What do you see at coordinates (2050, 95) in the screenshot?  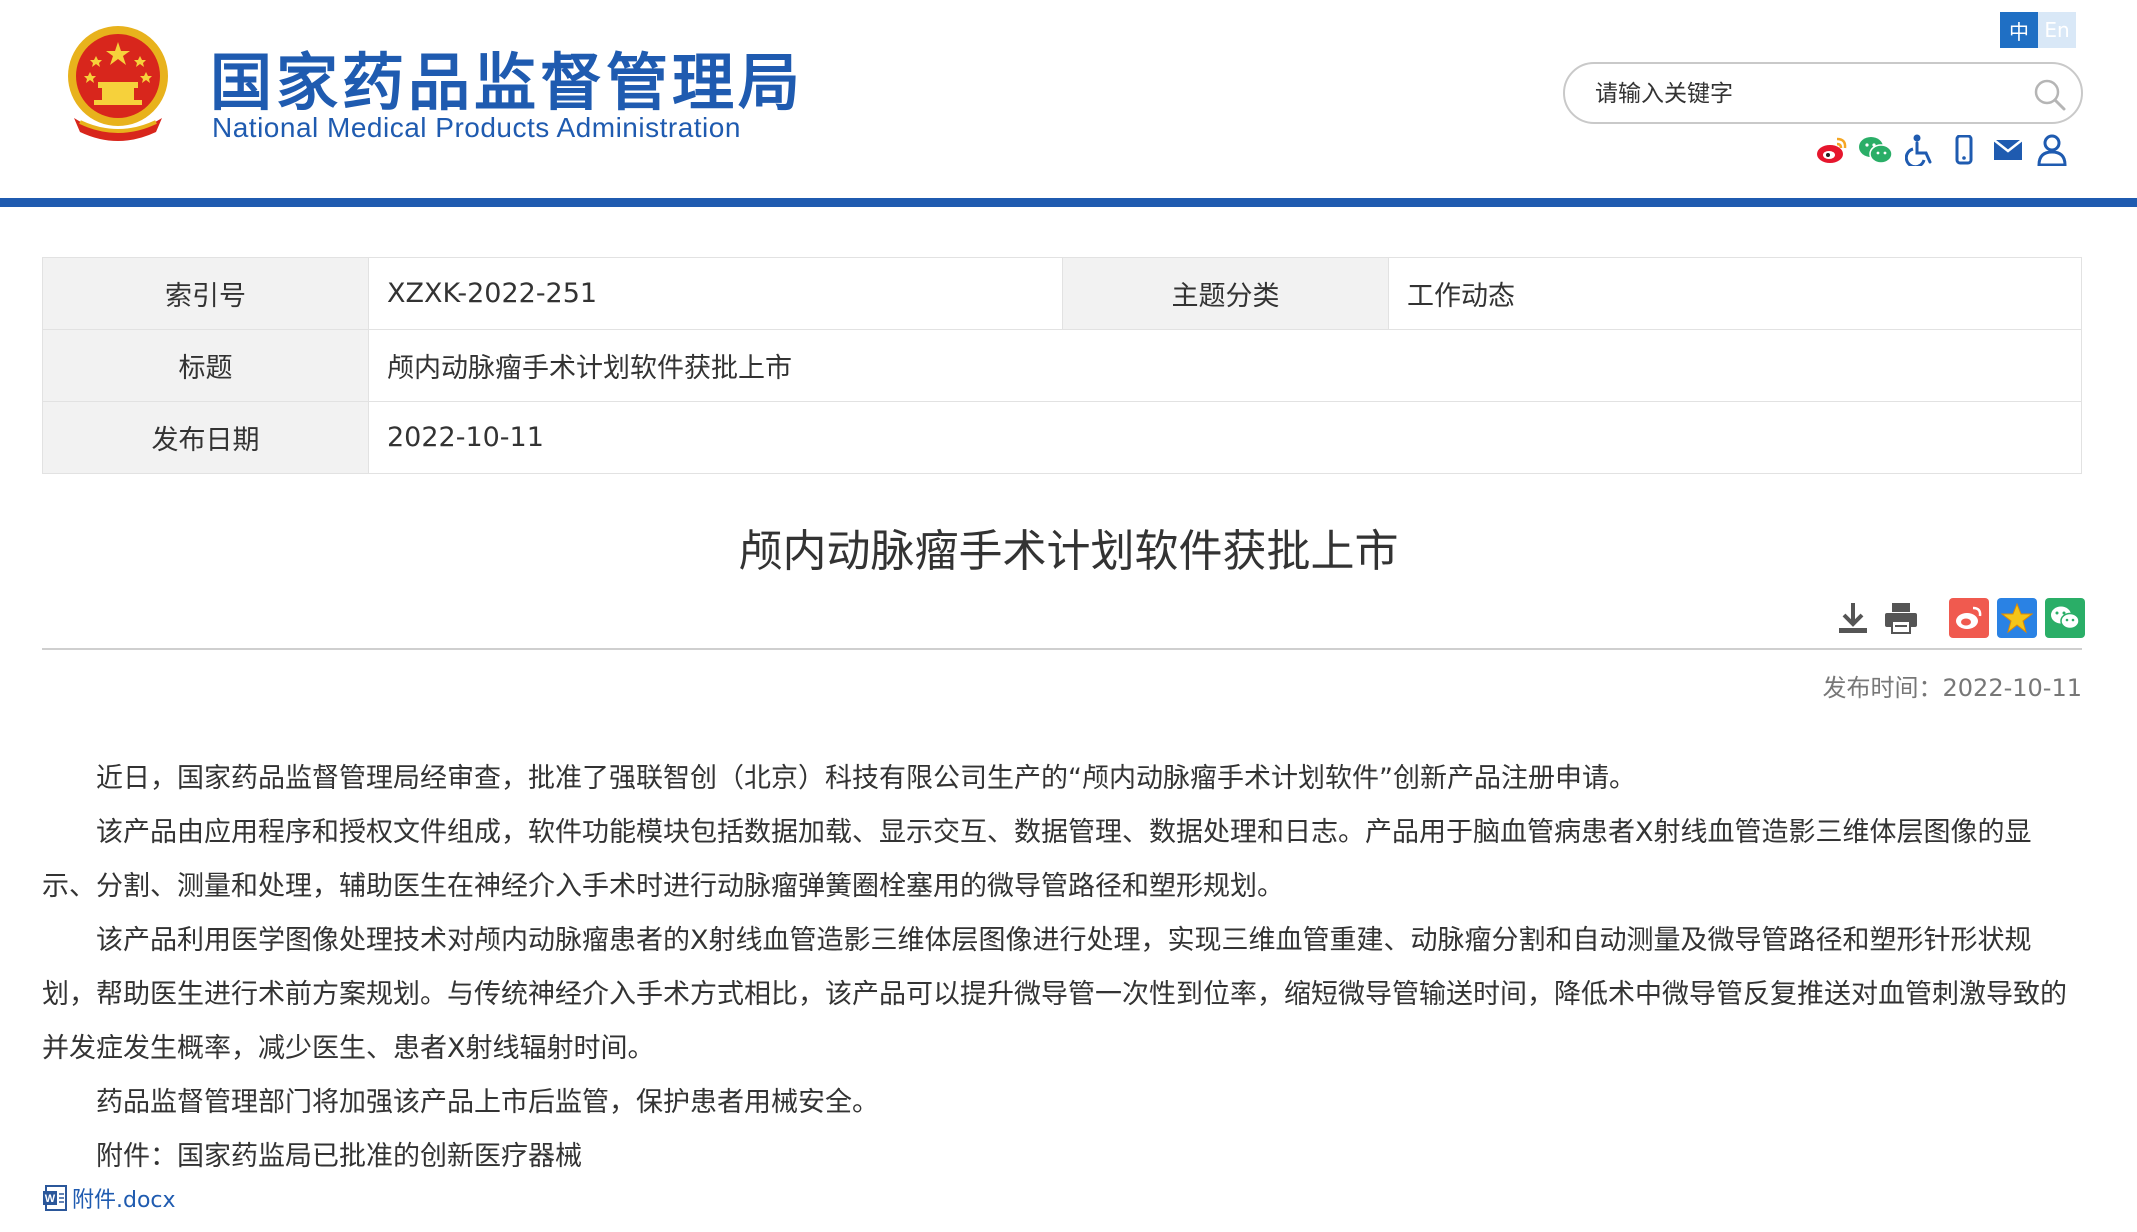 I see `search-icon` at bounding box center [2050, 95].